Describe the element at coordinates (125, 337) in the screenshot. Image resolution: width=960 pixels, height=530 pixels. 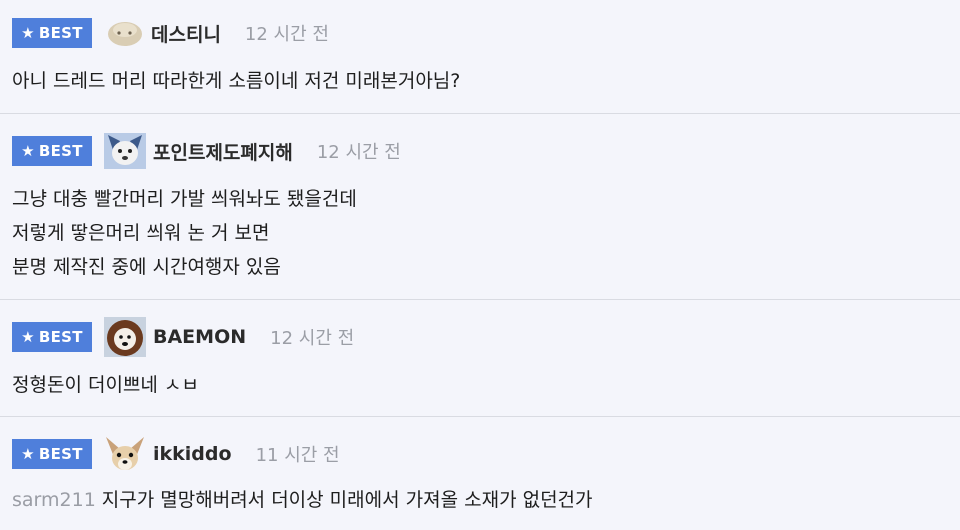
I see `lion-avatar-icon` at that location.